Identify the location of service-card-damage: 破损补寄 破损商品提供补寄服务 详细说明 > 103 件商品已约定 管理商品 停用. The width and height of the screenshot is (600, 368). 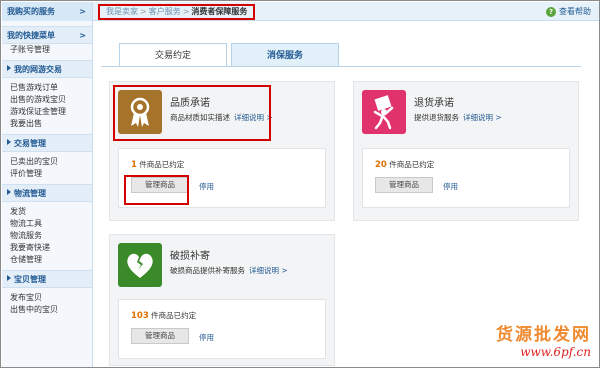
(222, 300).